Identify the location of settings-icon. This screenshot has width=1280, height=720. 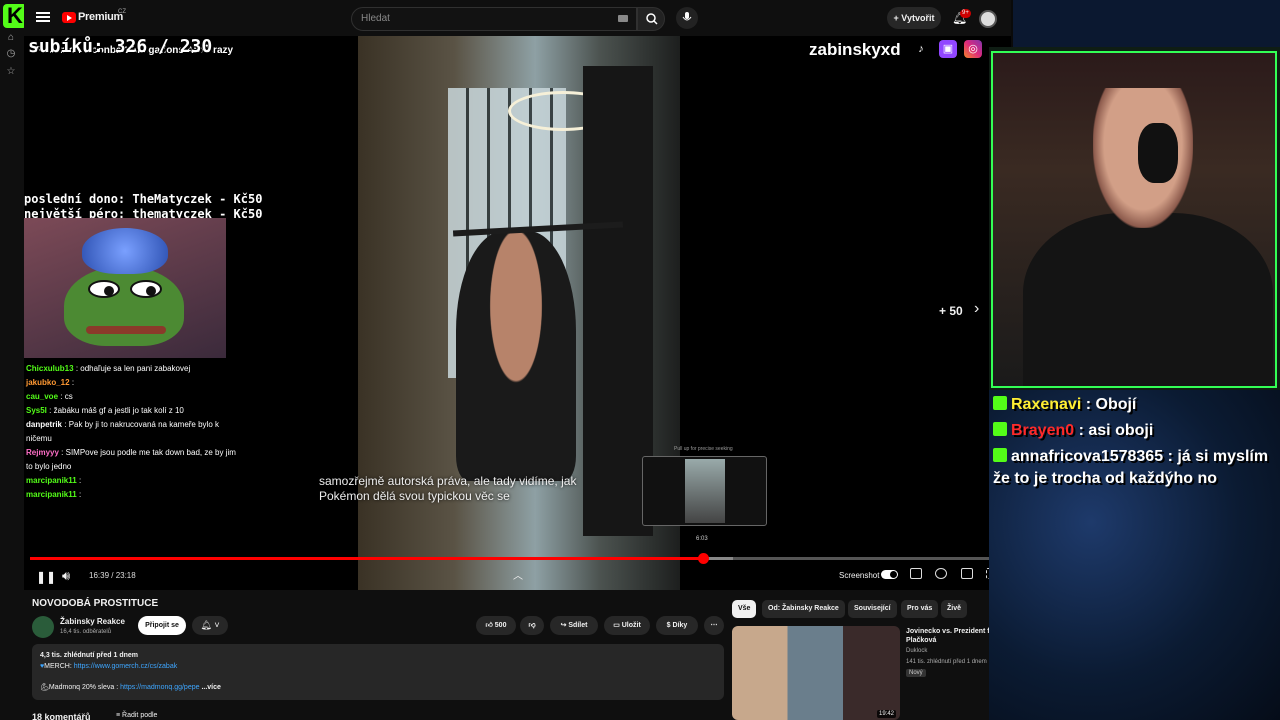
(941, 573).